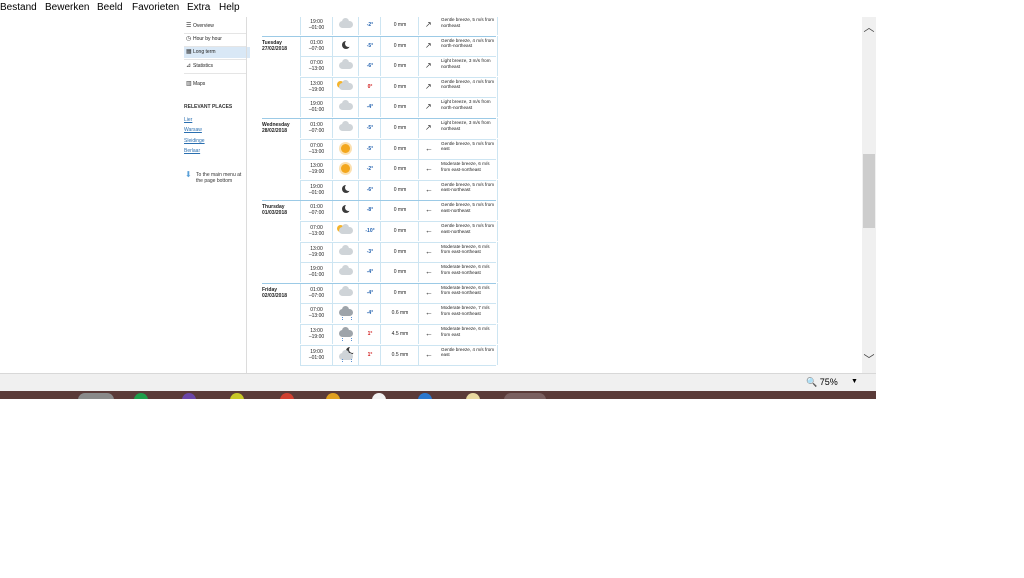  Describe the element at coordinates (466, 63) in the screenshot. I see `wind-description: Light breeze, 3 m/s from northeast` at that location.